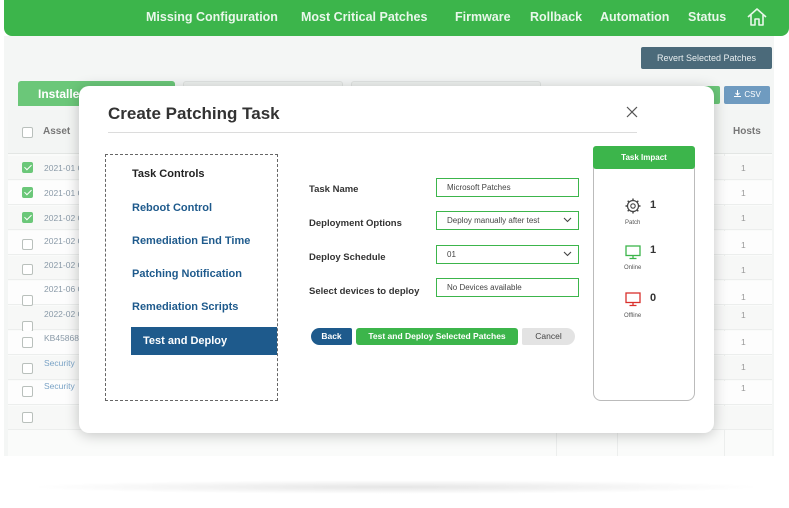 The height and width of the screenshot is (508, 789). Describe the element at coordinates (633, 268) in the screenshot. I see `online-label: Online` at that location.